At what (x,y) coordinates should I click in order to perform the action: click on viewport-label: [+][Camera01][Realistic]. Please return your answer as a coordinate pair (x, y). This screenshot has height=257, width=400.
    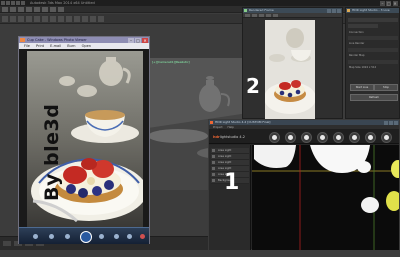
    Looking at the image, I should click on (171, 62).